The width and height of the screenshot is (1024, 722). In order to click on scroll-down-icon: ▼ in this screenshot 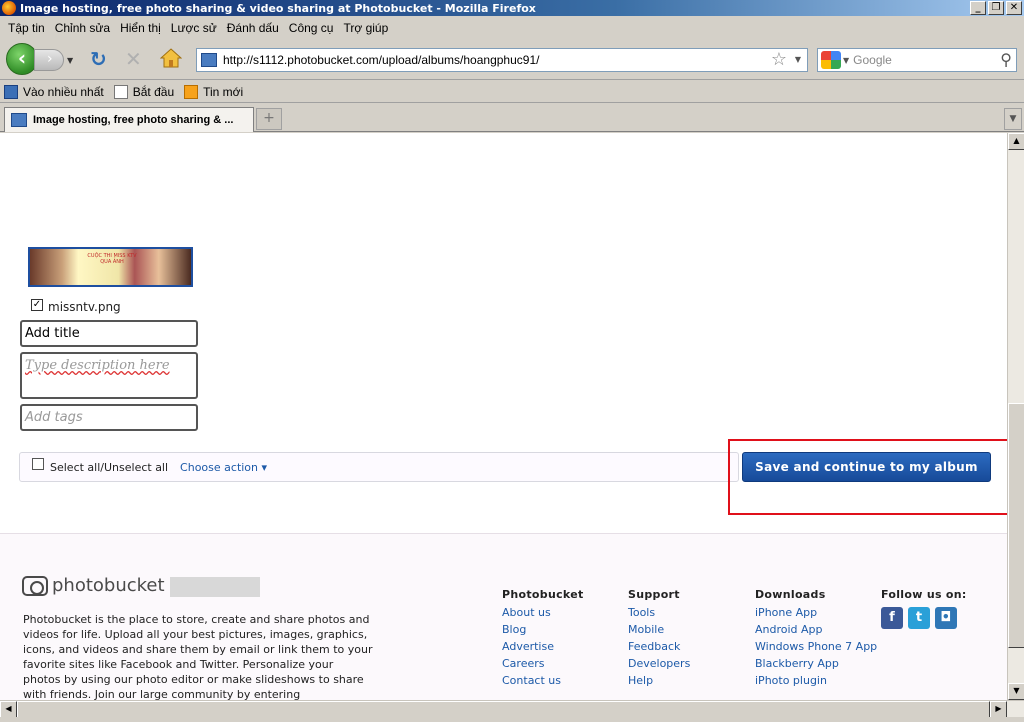, I will do `click(1016, 691)`.